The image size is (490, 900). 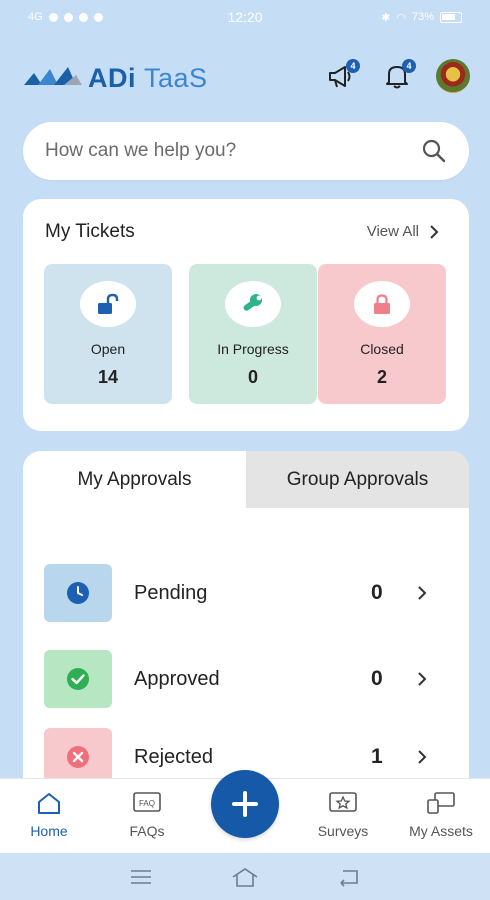 What do you see at coordinates (441, 831) in the screenshot?
I see `nav-my-assets-label: My Assets` at bounding box center [441, 831].